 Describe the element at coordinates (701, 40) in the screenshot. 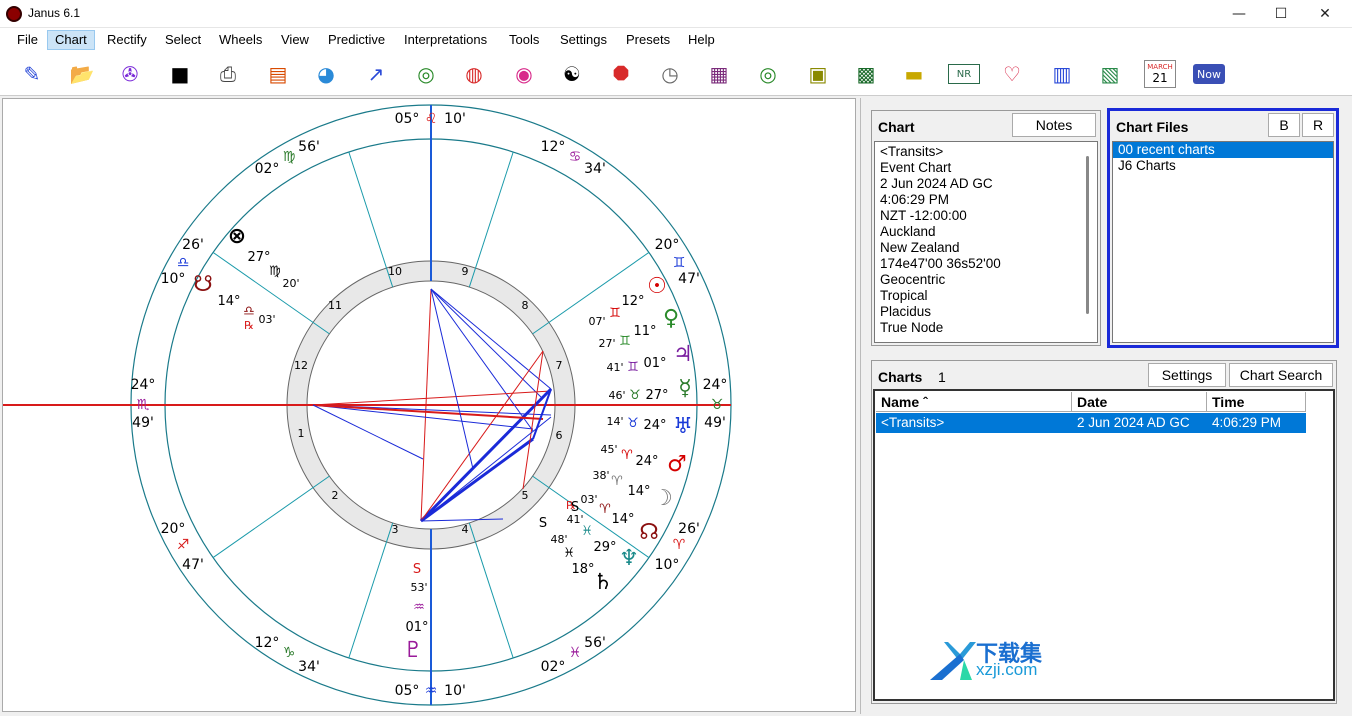

I see `menu-help: Help` at that location.